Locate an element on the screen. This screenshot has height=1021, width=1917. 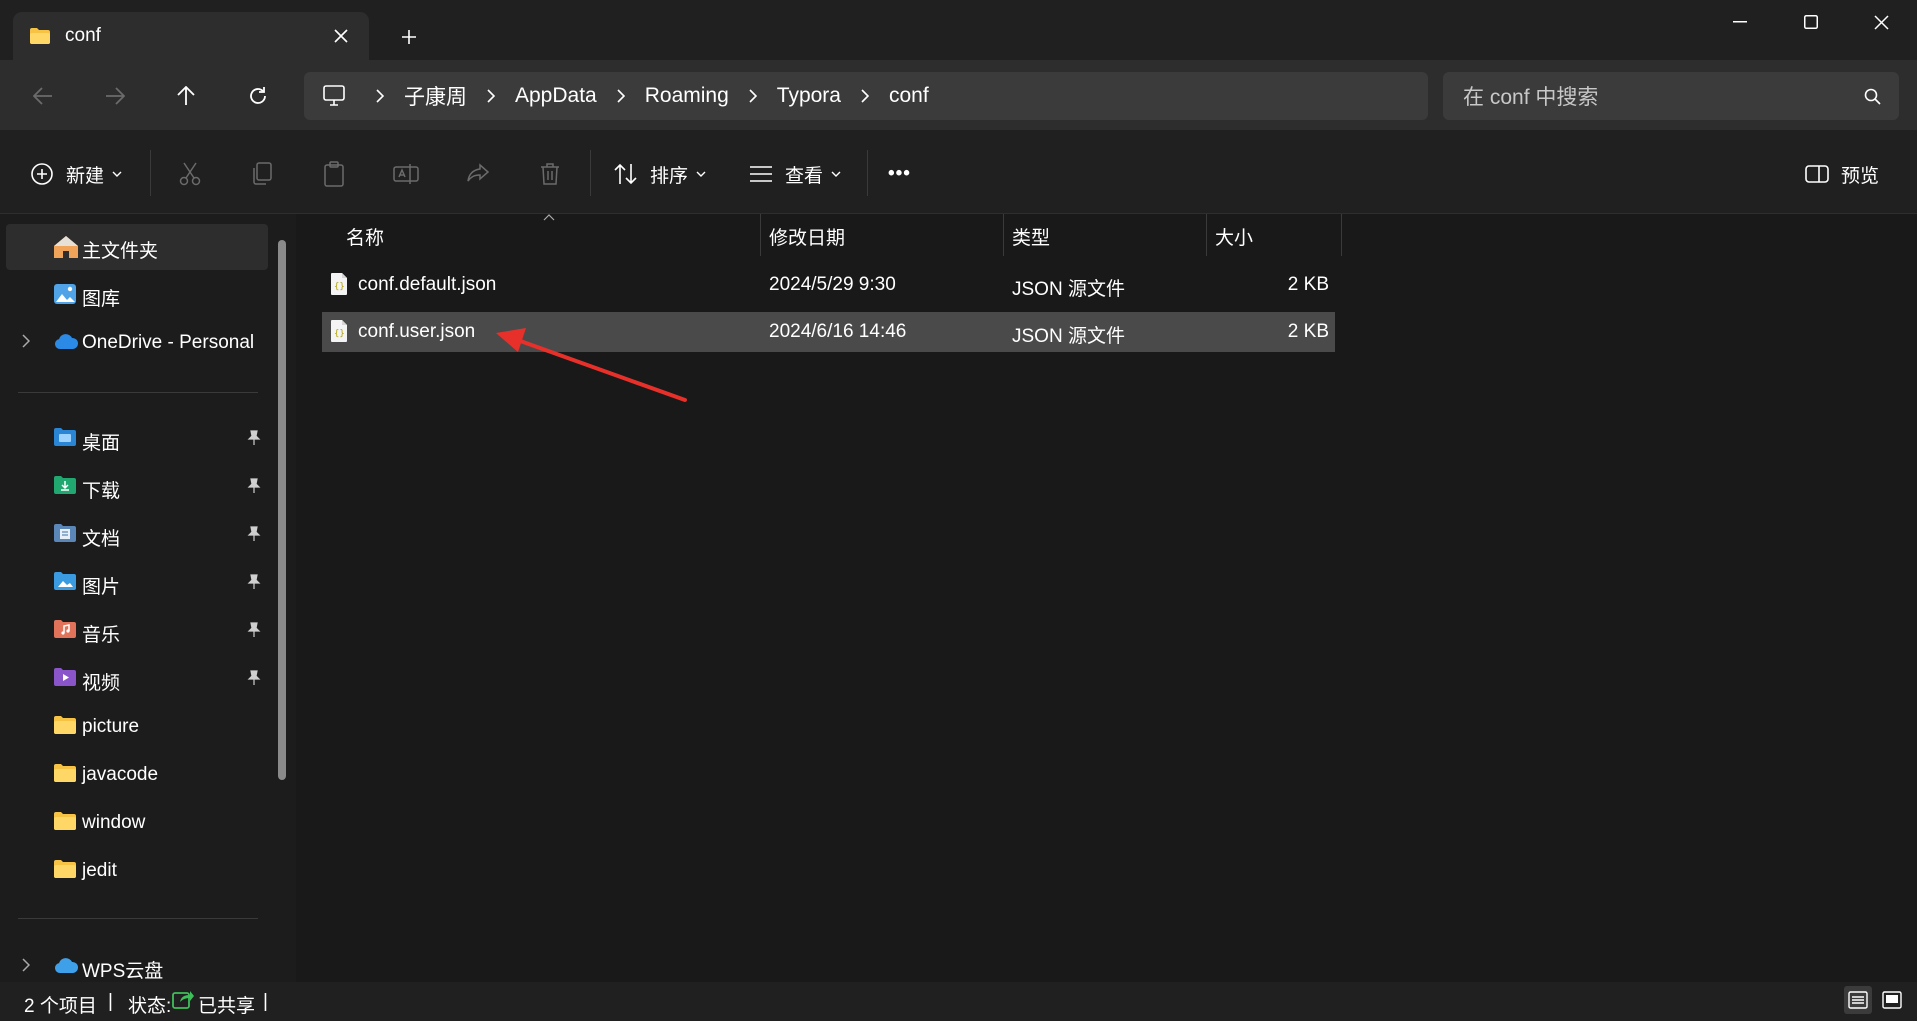
sidebar-item-home: 主文件夹 is located at coordinates (137, 247).